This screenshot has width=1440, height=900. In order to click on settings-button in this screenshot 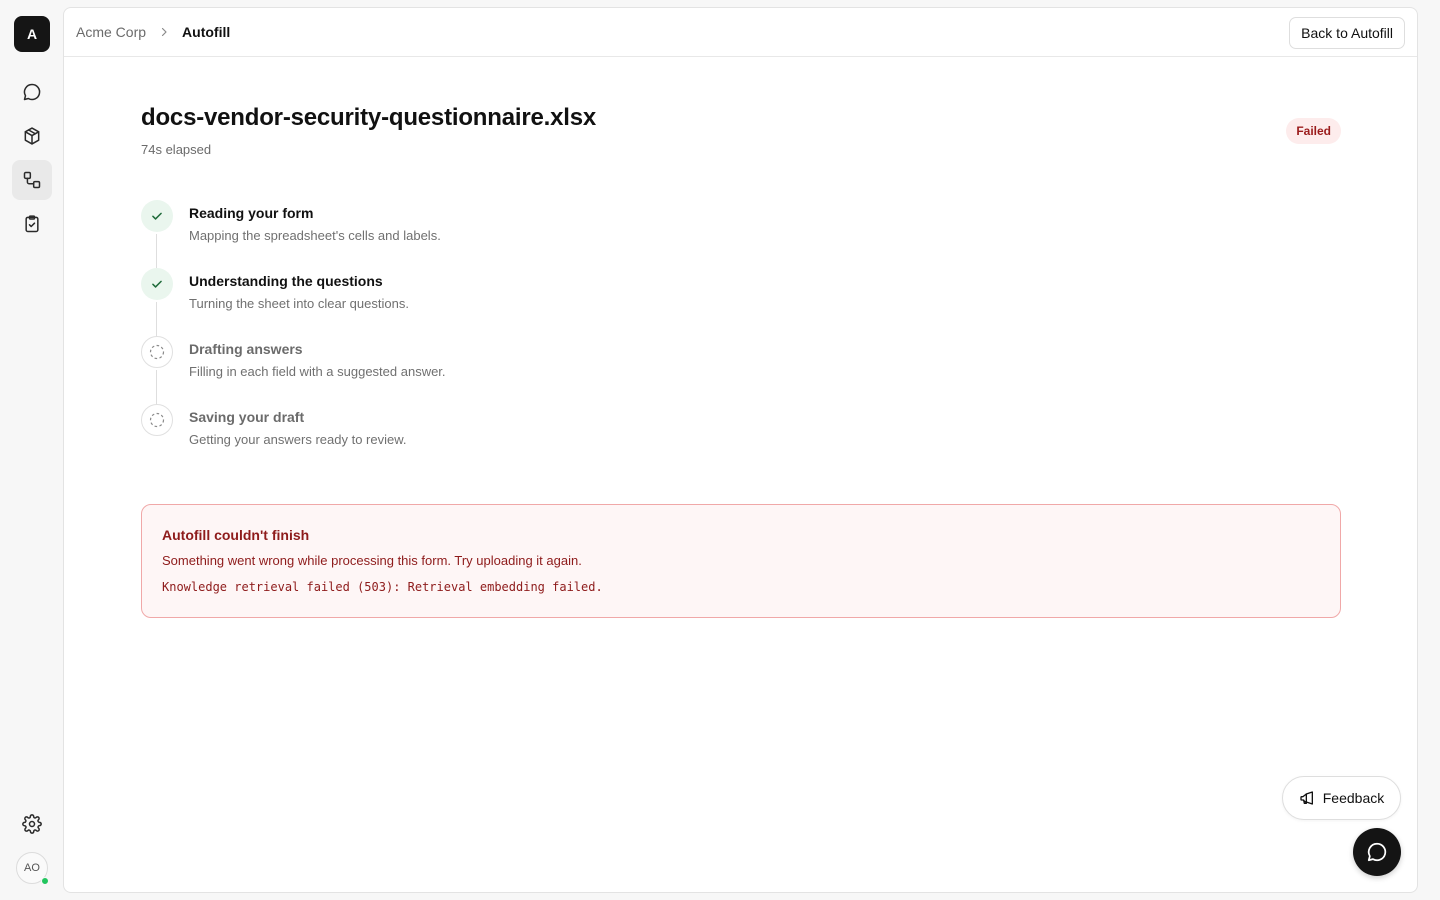, I will do `click(32, 824)`.